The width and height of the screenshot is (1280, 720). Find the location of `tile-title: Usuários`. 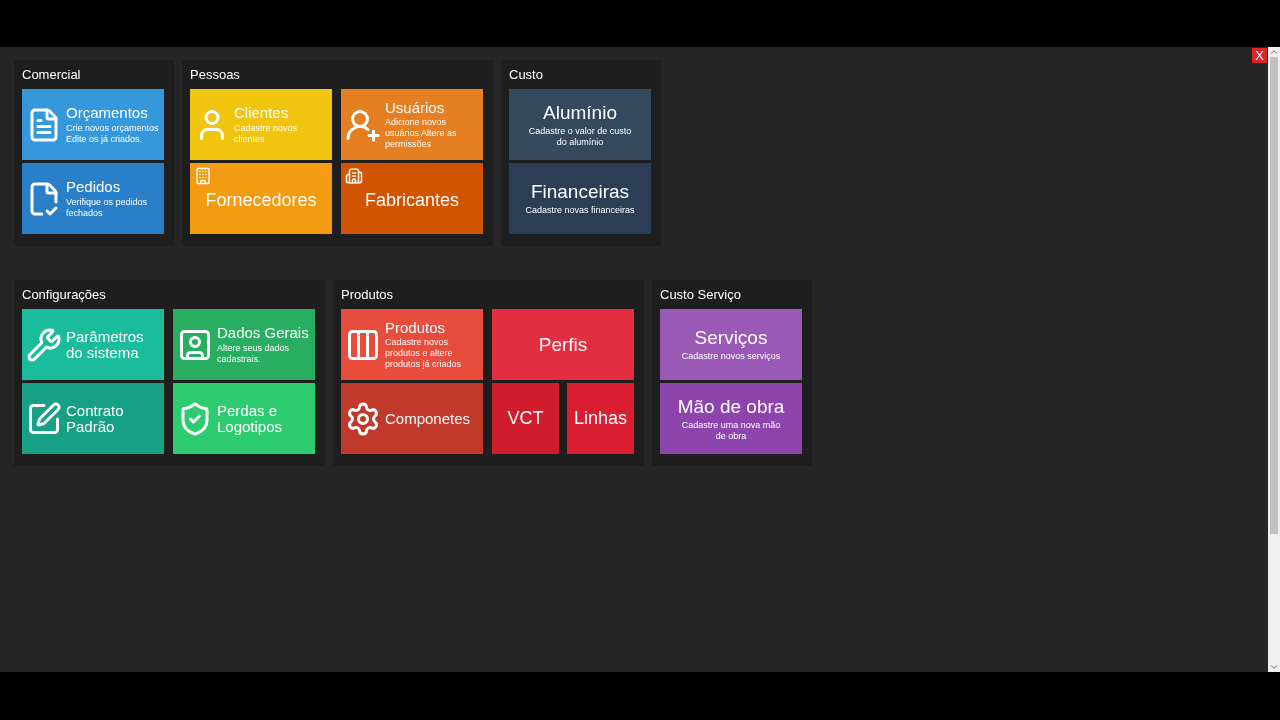

tile-title: Usuários is located at coordinates (415, 108).